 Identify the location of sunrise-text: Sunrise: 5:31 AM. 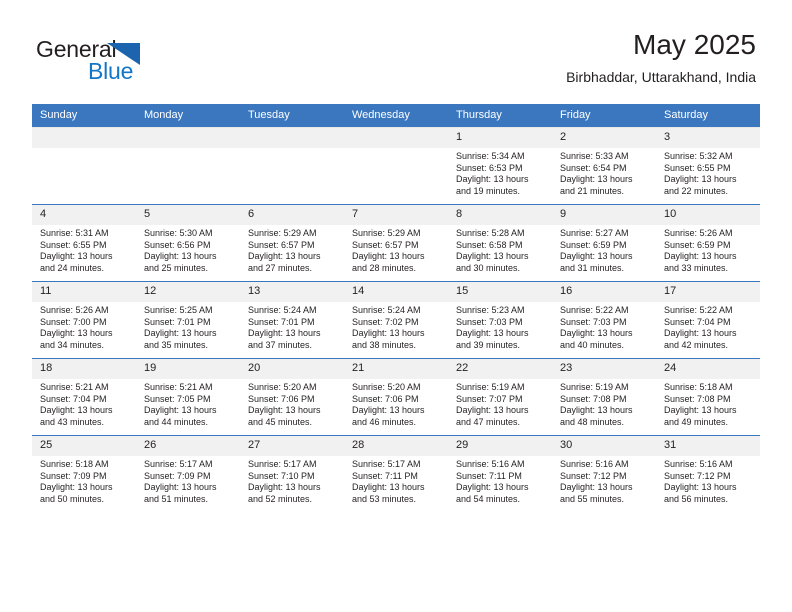
(74, 233).